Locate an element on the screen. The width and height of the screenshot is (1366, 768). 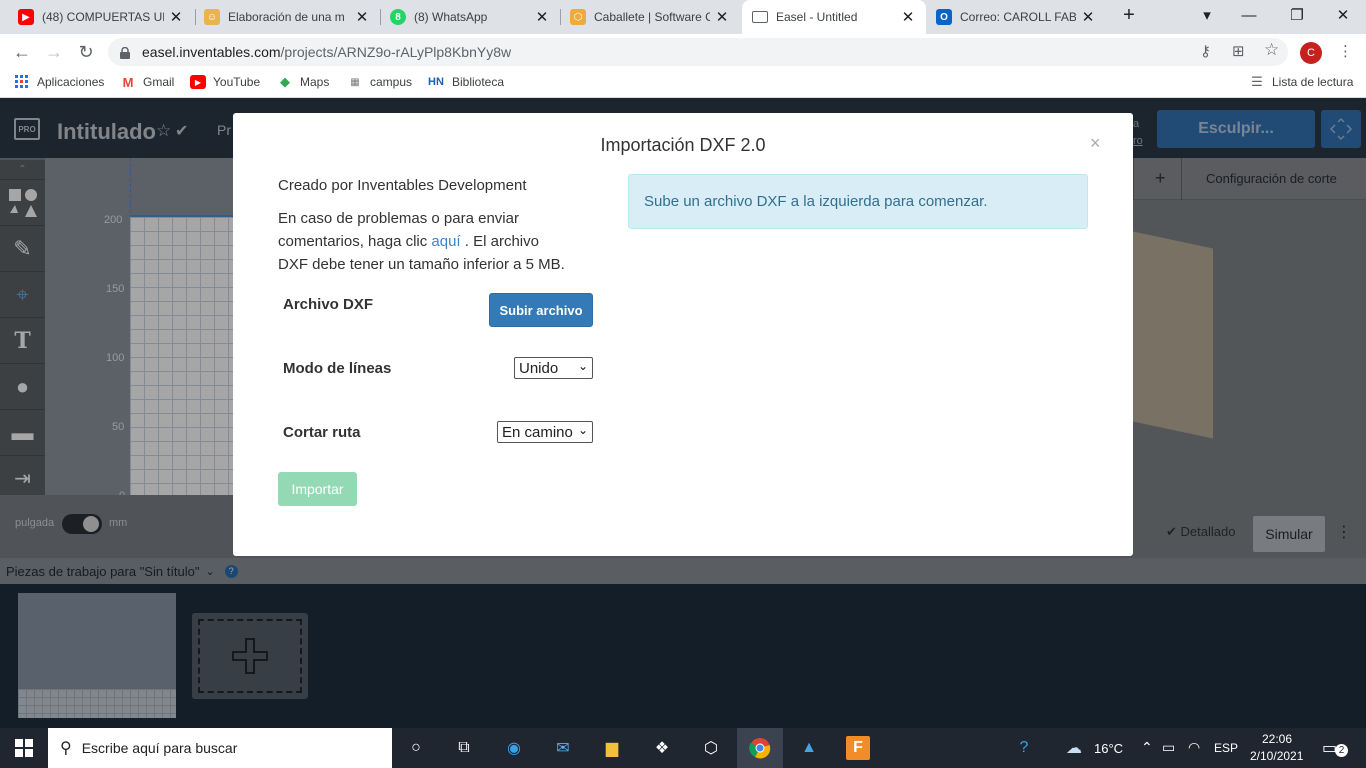
chevron-up-icon: ⌃ is located at coordinates (1147, 747).